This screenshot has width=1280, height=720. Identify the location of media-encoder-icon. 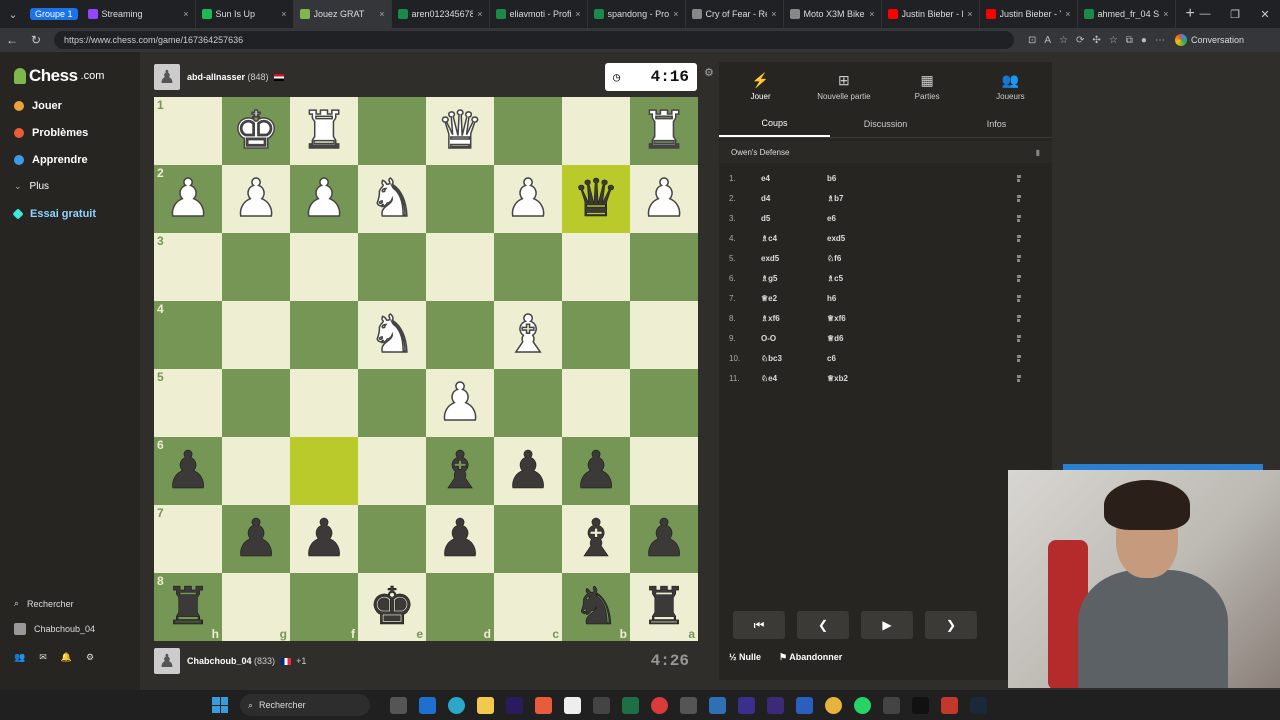
(746, 705).